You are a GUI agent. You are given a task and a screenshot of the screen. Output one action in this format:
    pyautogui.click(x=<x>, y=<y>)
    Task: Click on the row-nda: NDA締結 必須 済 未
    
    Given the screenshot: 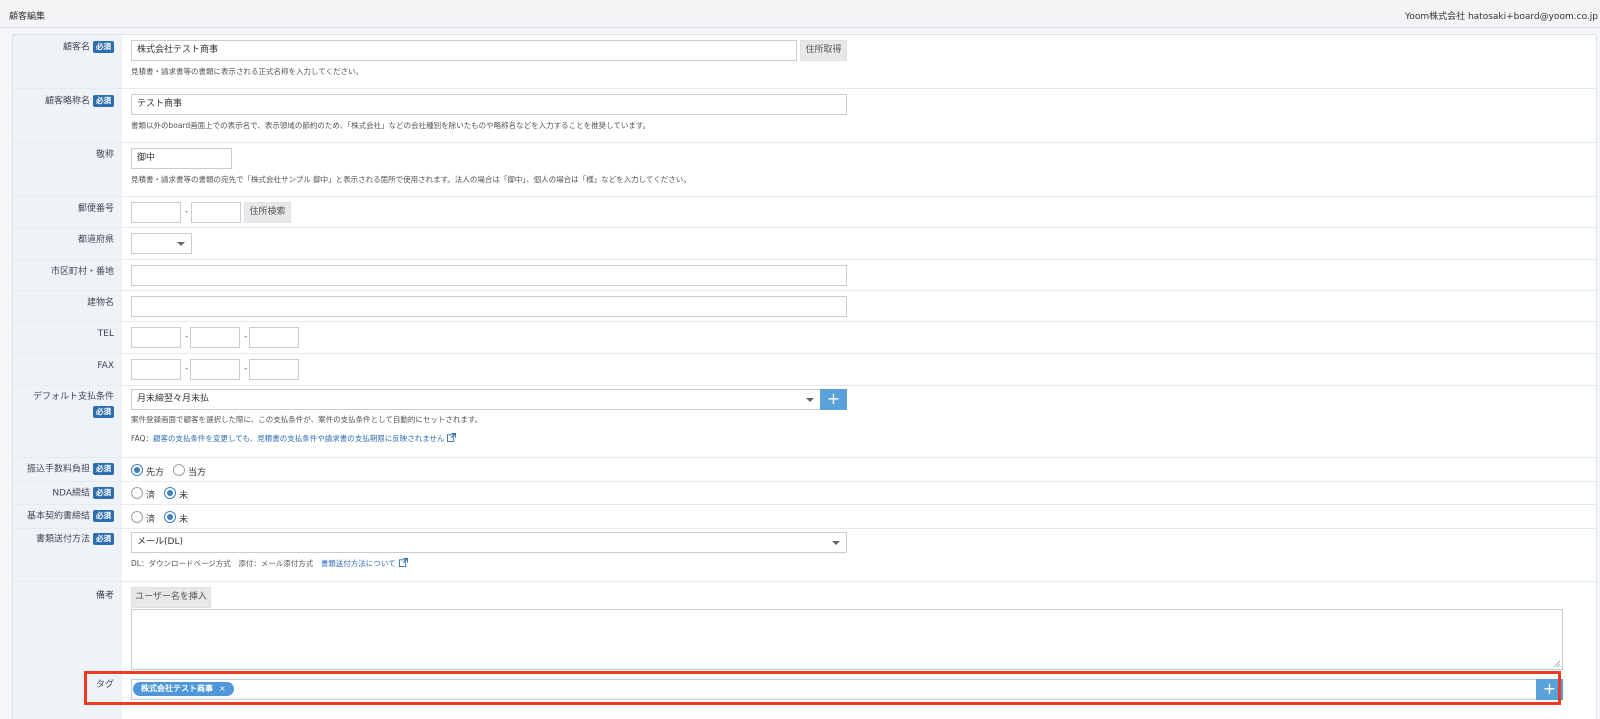 What is the action you would take?
    pyautogui.click(x=805, y=493)
    